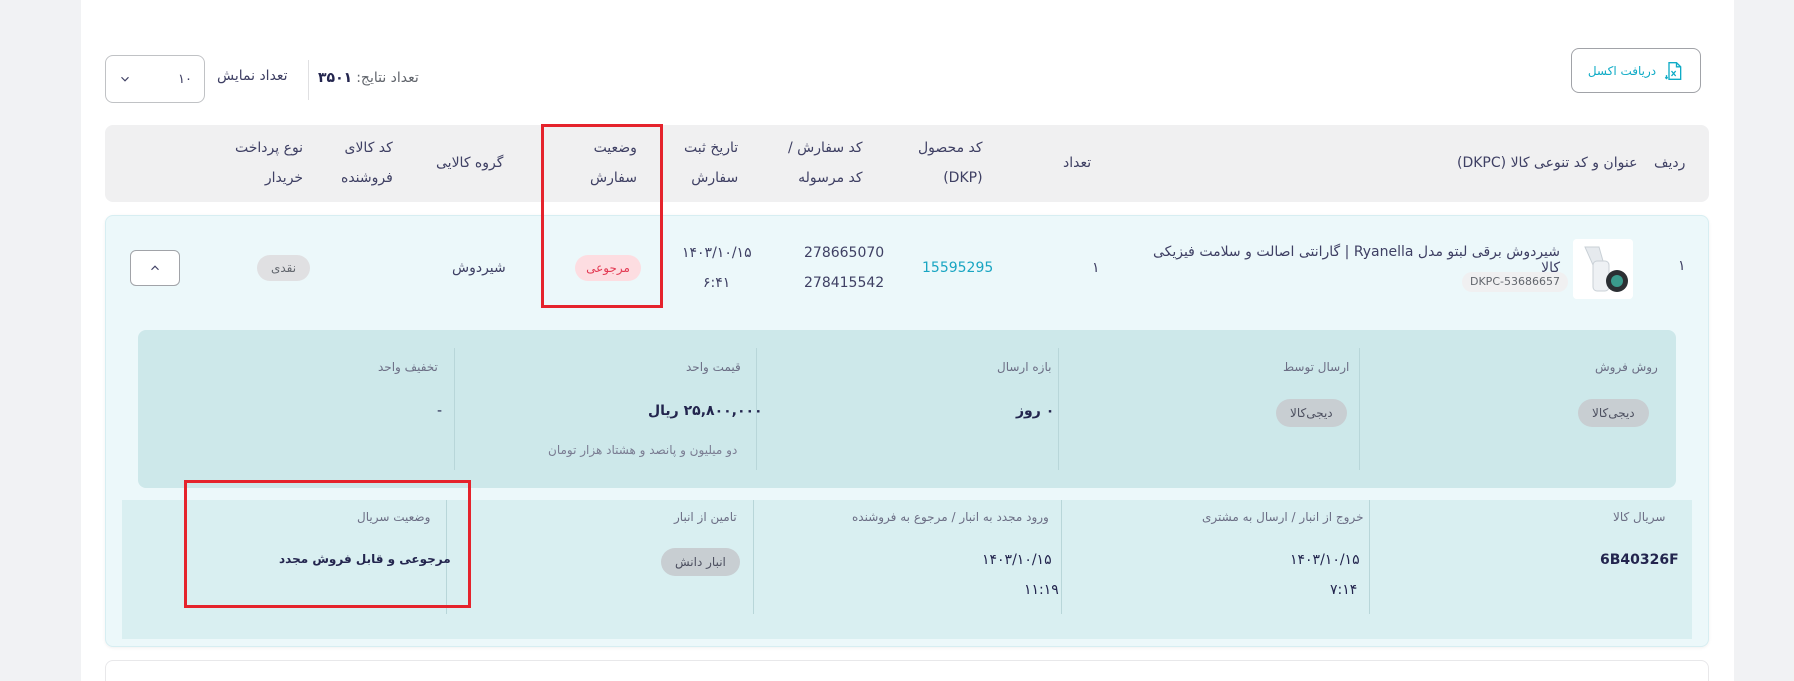 The image size is (1794, 681). Describe the element at coordinates (283, 268) in the screenshot. I see `payment-type-badge: نقدی` at that location.